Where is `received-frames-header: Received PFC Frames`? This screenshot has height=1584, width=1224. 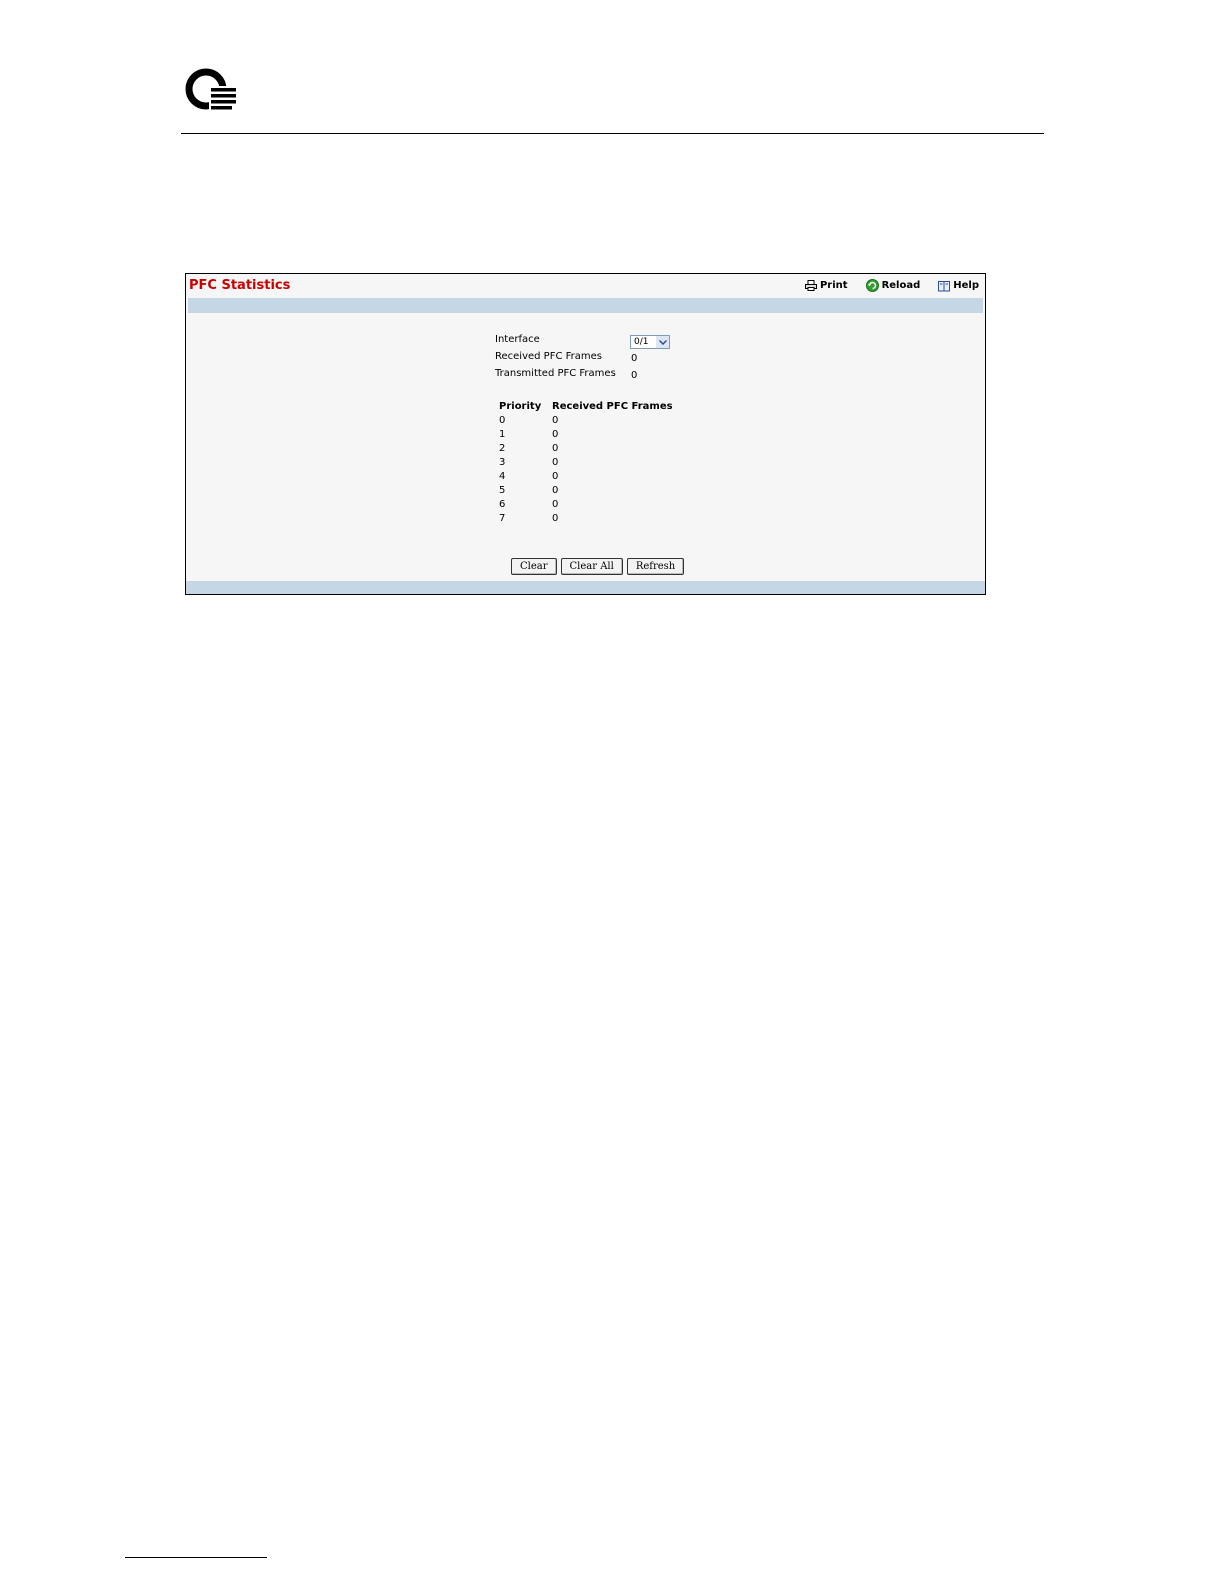
received-frames-header: Received PFC Frames is located at coordinates (612, 406).